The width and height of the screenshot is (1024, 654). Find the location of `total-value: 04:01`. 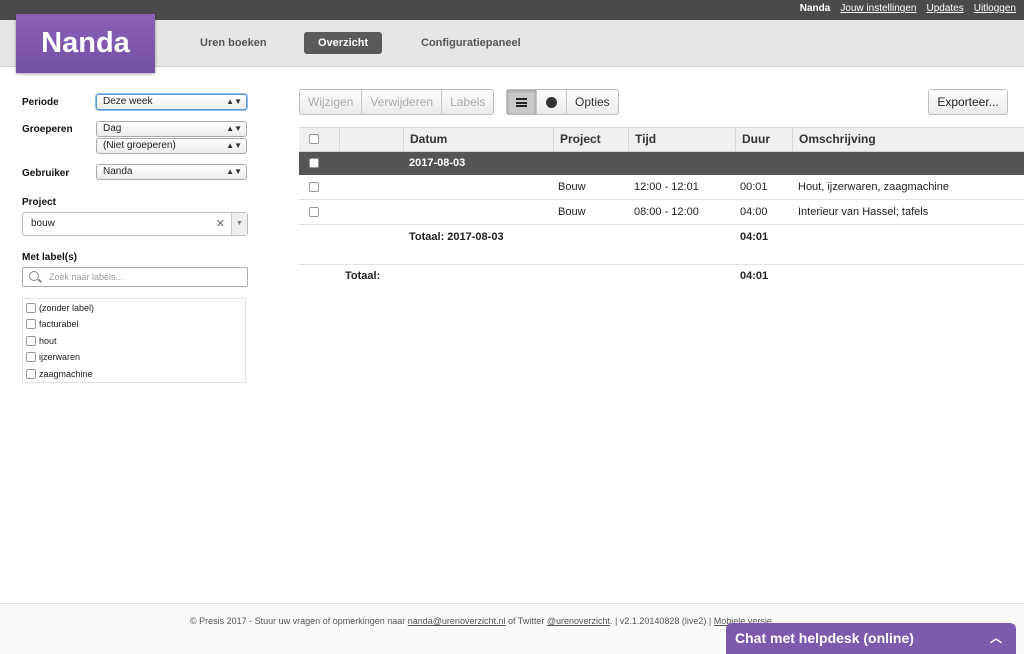

total-value: 04:01 is located at coordinates (754, 276).